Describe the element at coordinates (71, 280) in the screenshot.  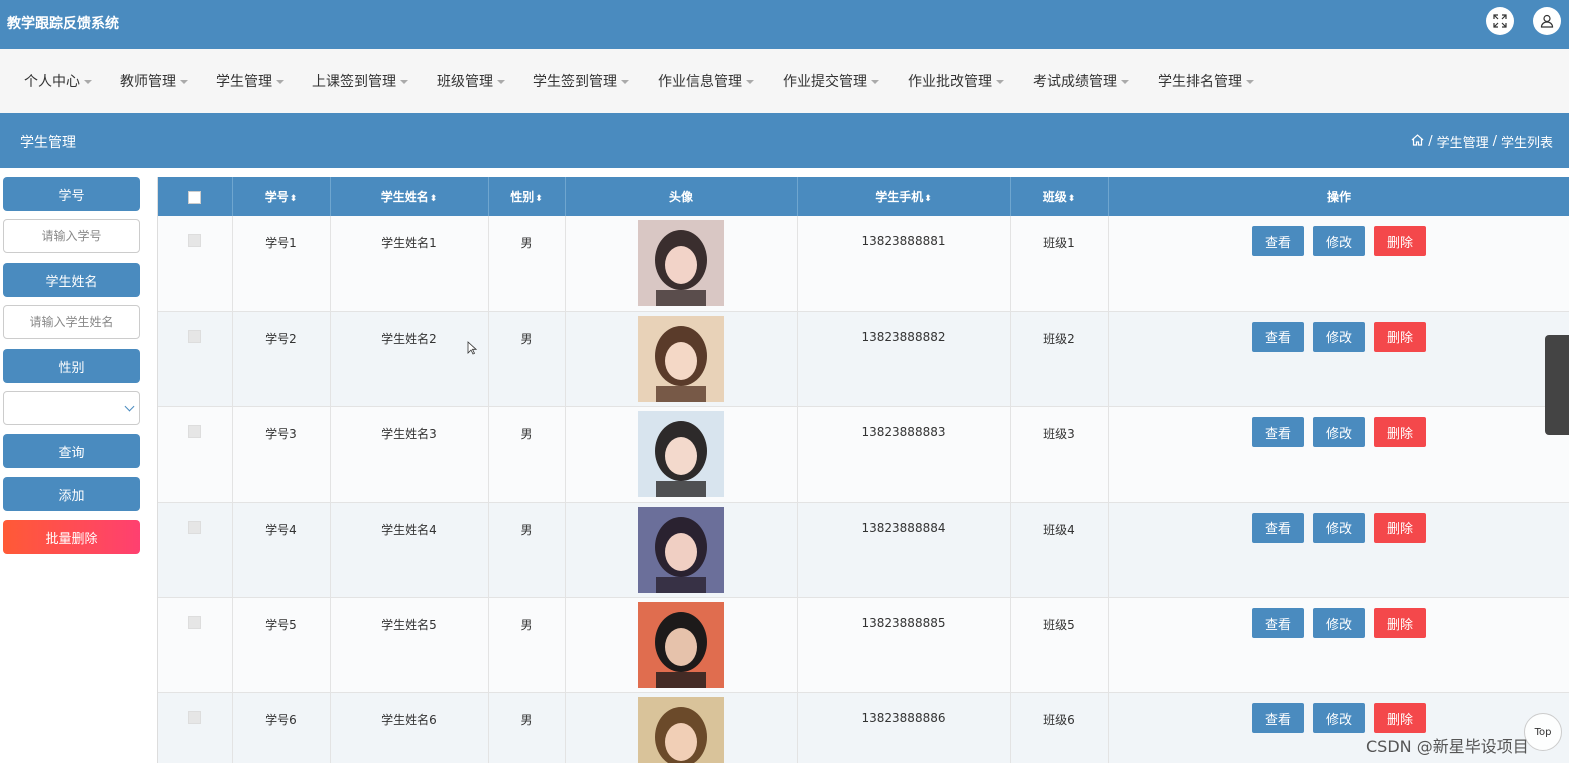
I see `student-name-label: 学生姓名` at that location.